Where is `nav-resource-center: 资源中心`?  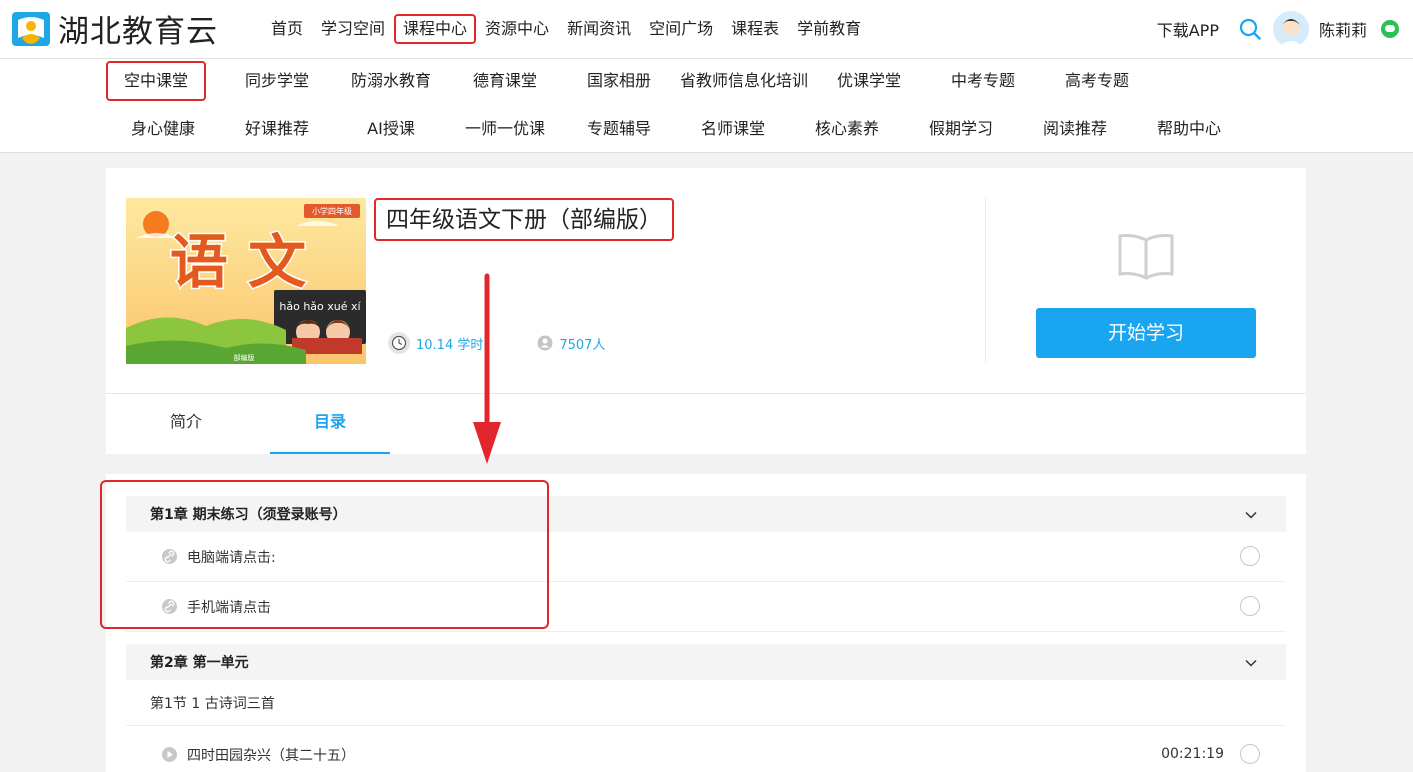
nav-resource-center: 资源中心 is located at coordinates (517, 29).